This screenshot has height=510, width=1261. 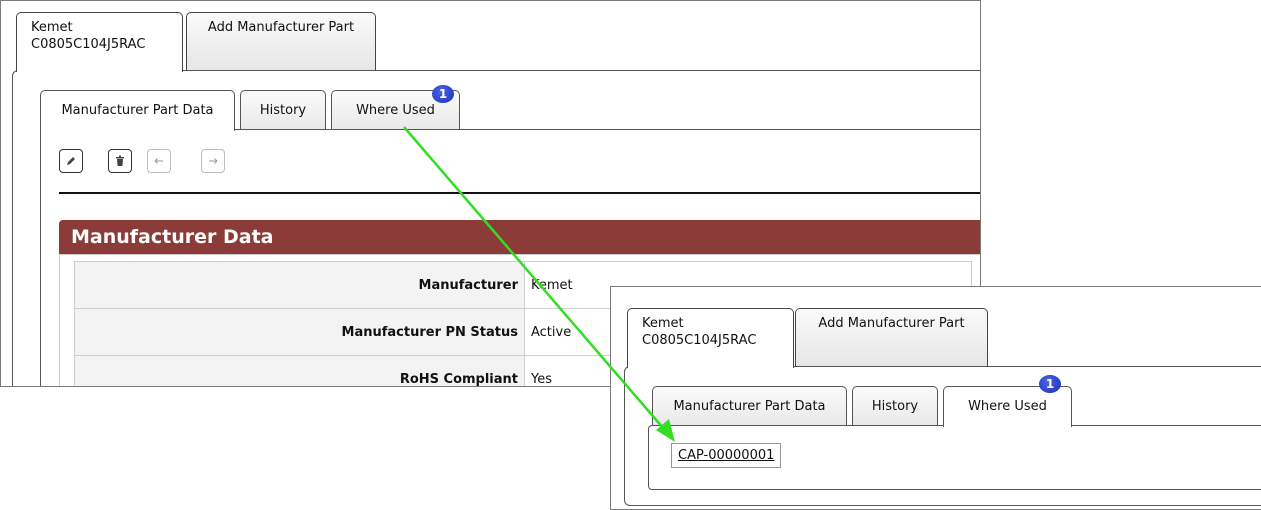 I want to click on field-label: Manufacturer PN Status, so click(x=299, y=332).